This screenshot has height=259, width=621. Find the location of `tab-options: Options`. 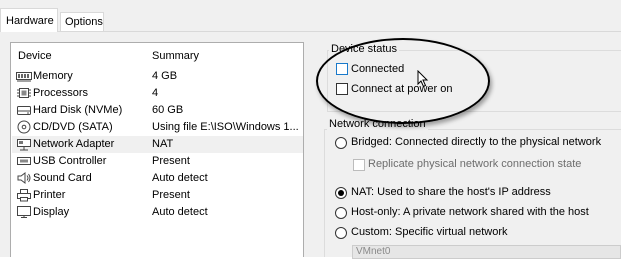

tab-options: Options is located at coordinates (82, 21).